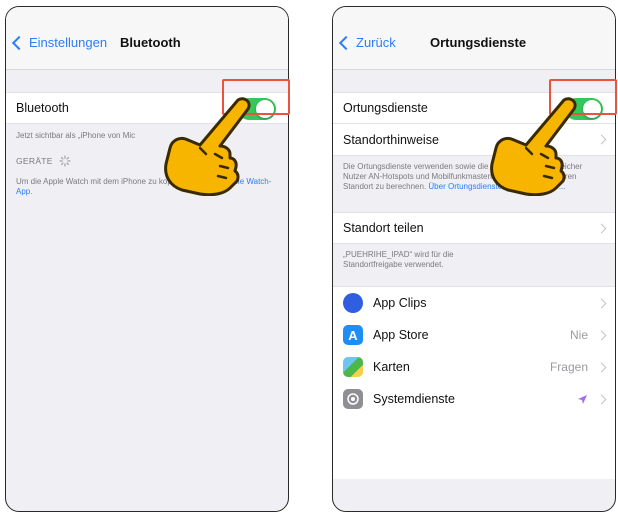 The image size is (618, 515). Describe the element at coordinates (353, 367) in the screenshot. I see `maps-icon` at that location.